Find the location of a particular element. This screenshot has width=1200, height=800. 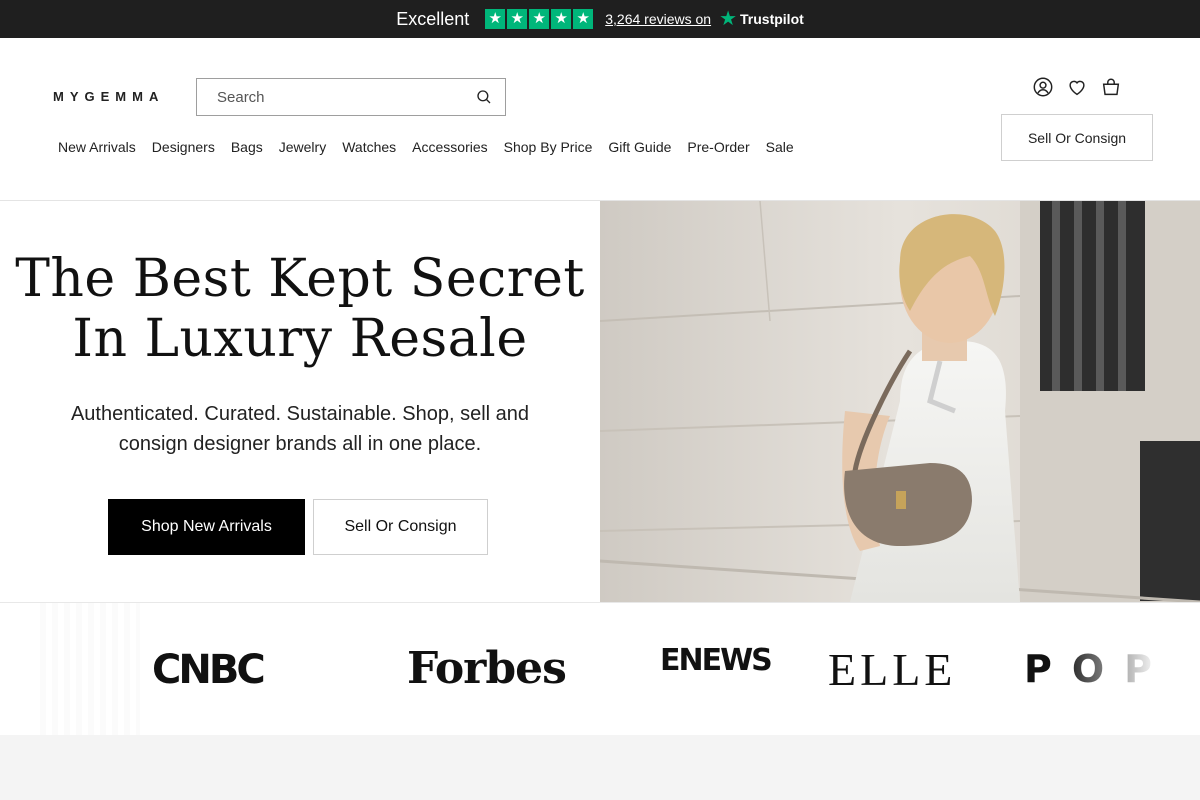

trustpilot-stars: ★ ★ ★ ★ ★ is located at coordinates (539, 19).